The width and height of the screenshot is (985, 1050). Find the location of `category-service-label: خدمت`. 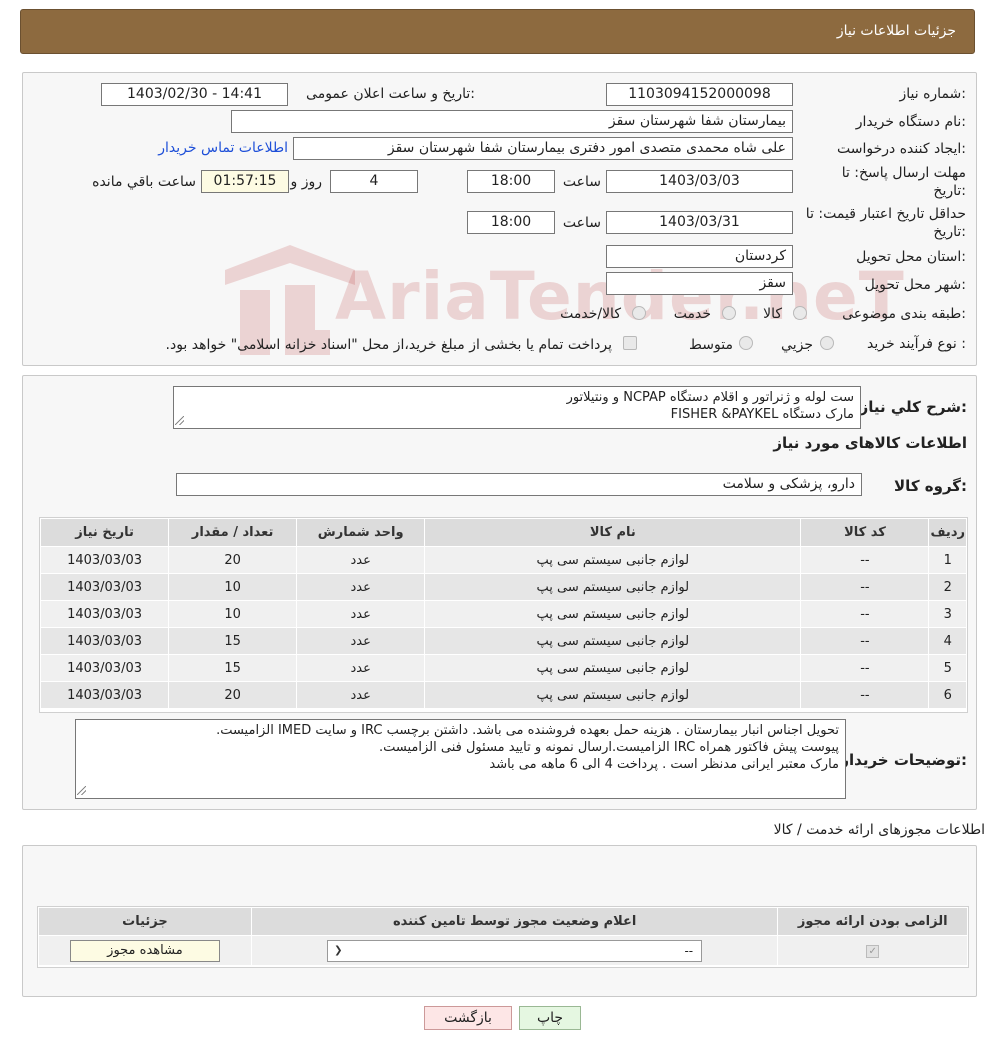

category-service-label: خدمت is located at coordinates (692, 314).